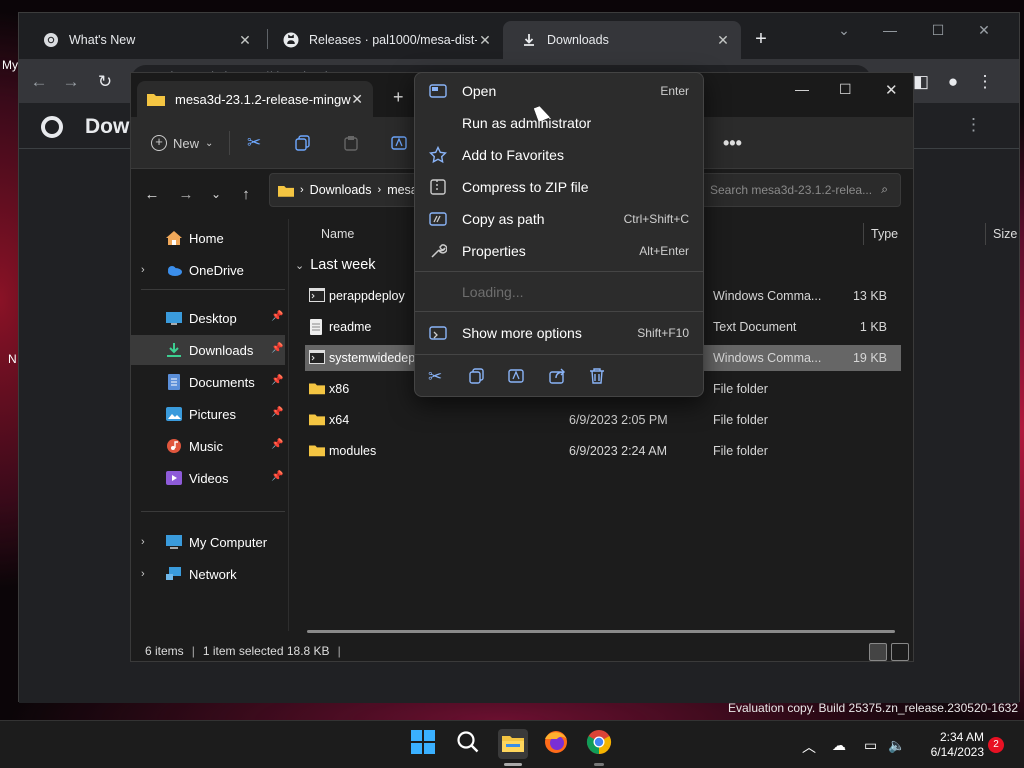  I want to click on sidebar-label: Videos, so click(209, 478).